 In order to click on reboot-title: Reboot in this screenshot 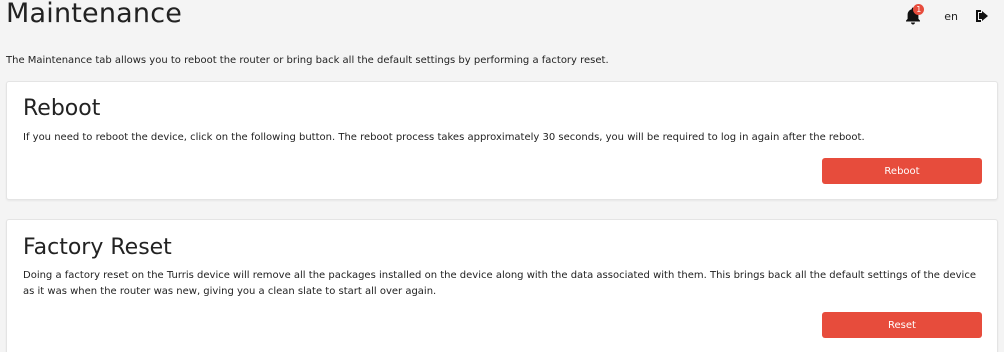, I will do `click(62, 108)`.